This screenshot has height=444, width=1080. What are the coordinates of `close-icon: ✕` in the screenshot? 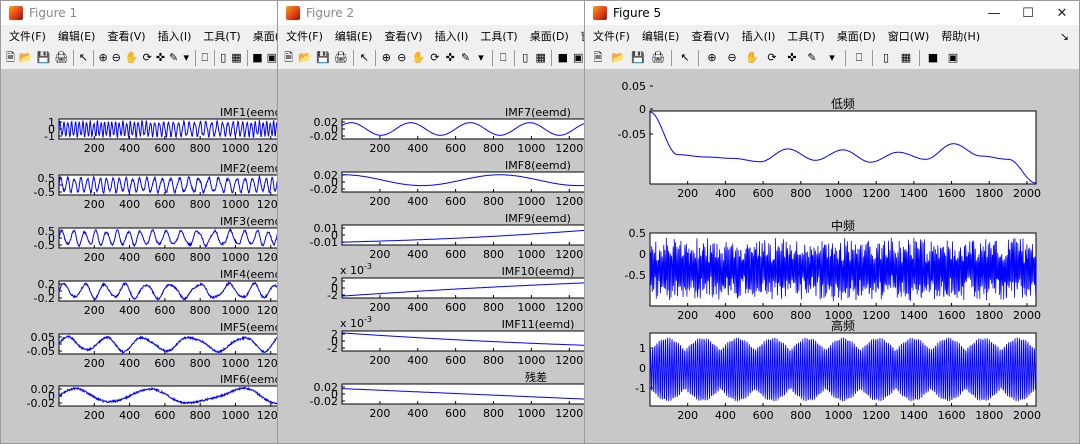 It's located at (1062, 13).